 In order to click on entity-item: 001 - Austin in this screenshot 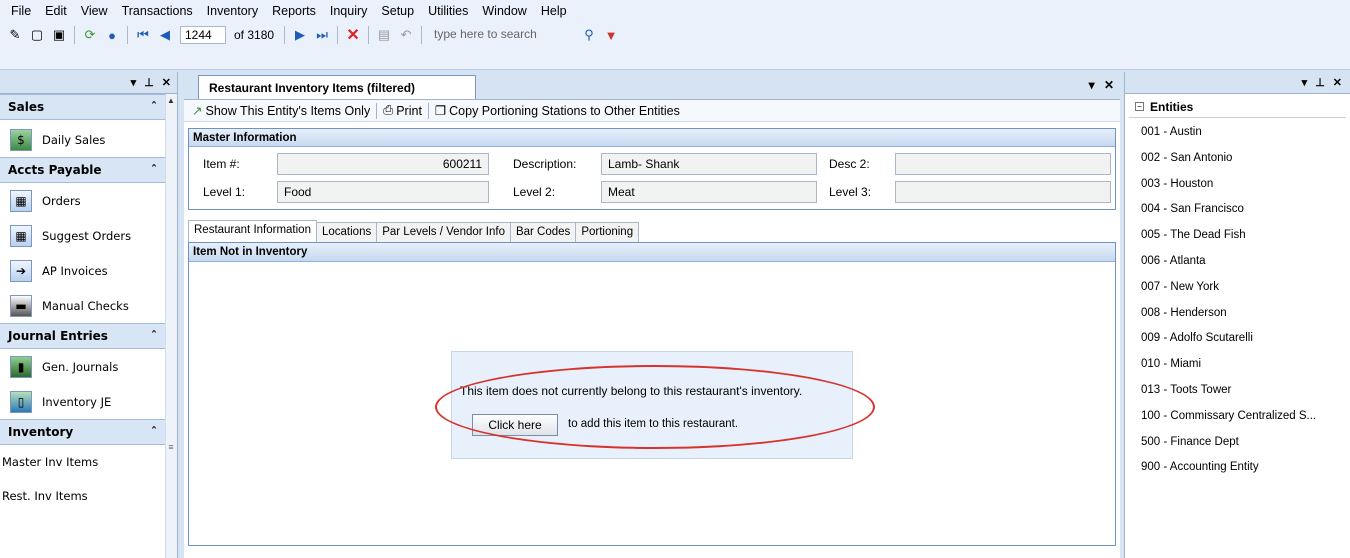, I will do `click(1237, 133)`.